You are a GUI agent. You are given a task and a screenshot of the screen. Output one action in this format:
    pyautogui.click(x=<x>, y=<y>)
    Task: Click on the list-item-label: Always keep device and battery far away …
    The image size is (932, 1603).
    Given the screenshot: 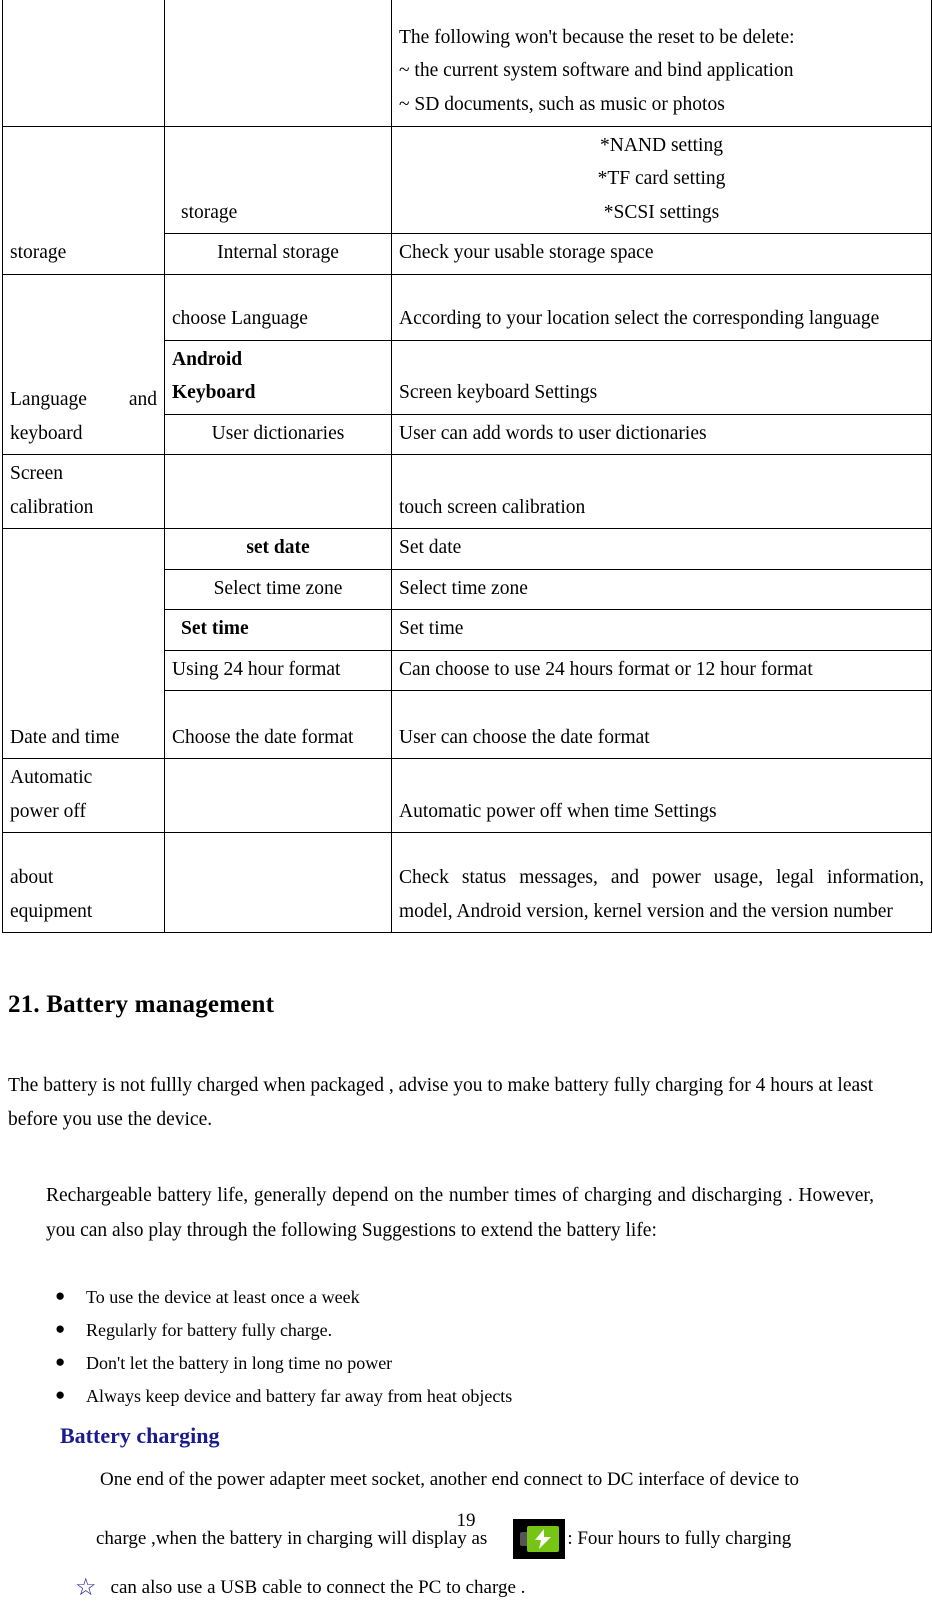 What is the action you would take?
    pyautogui.click(x=299, y=1395)
    